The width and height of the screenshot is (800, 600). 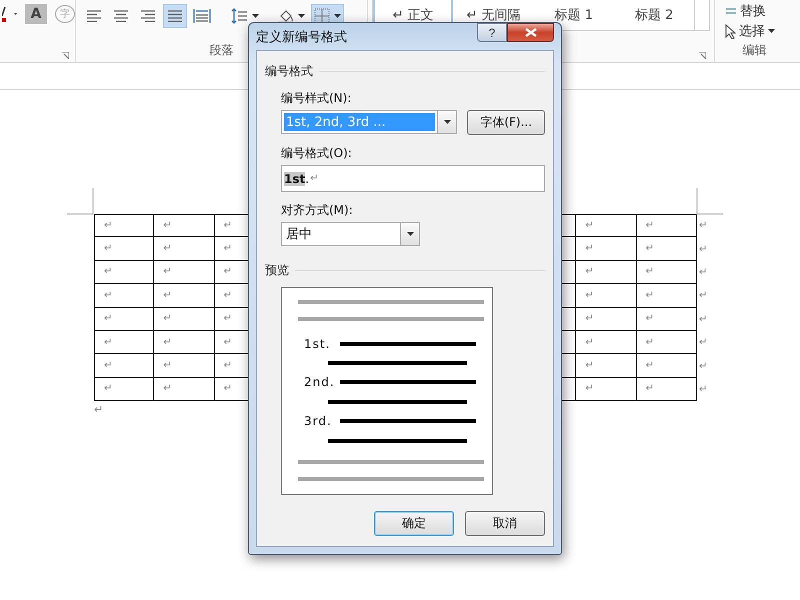 What do you see at coordinates (350, 234) in the screenshot?
I see `alignment-dropdown: 居中` at bounding box center [350, 234].